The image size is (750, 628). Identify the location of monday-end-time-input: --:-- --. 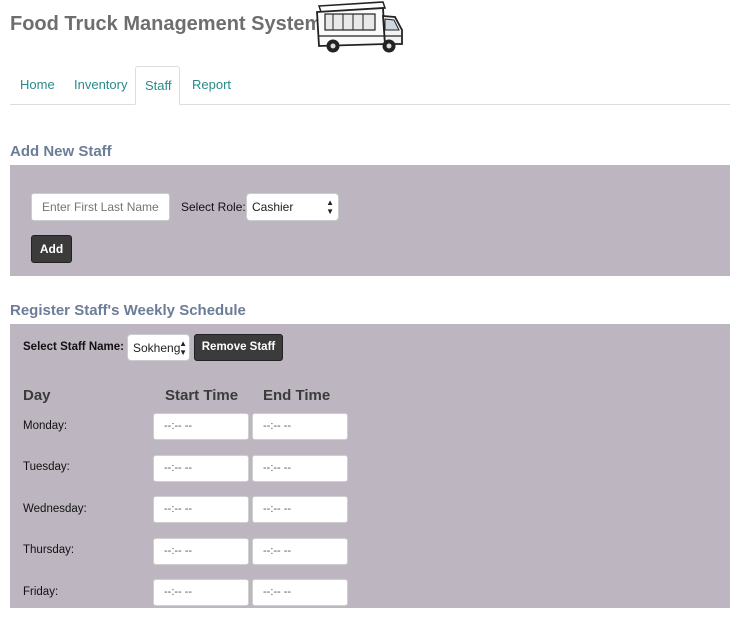
(300, 426).